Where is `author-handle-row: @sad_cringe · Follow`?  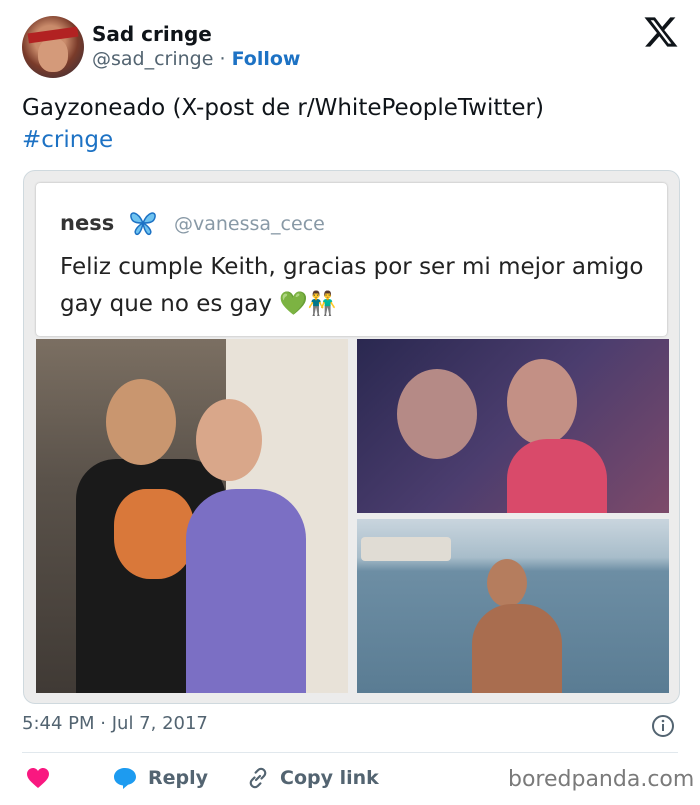
author-handle-row: @sad_cringe · Follow is located at coordinates (196, 59).